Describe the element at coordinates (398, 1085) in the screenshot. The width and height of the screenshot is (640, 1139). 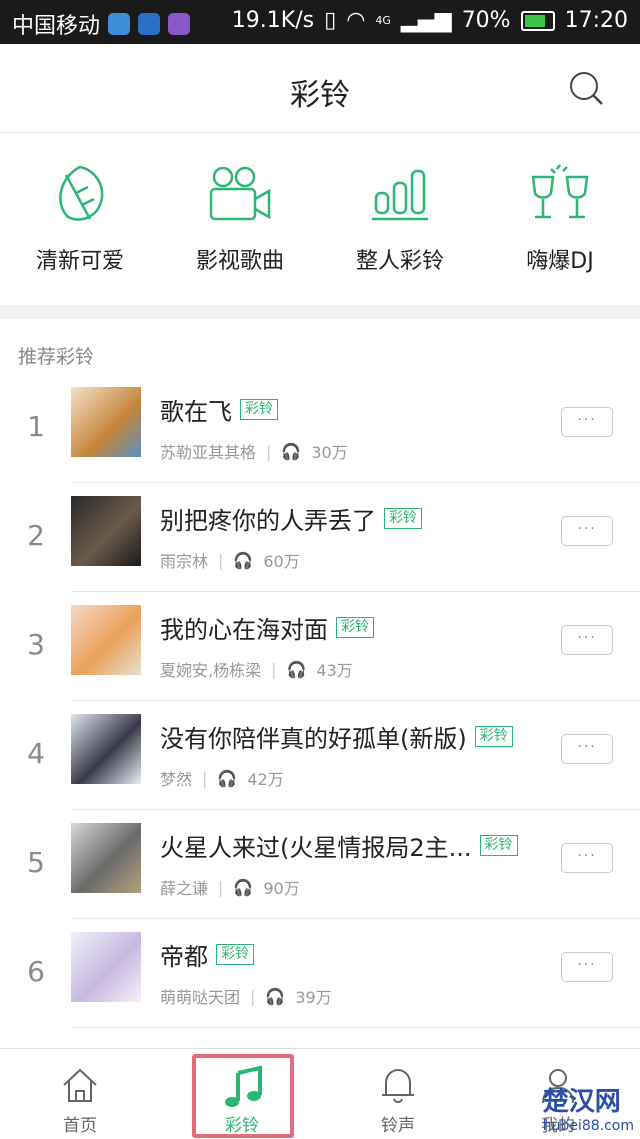
I see `bell-icon` at that location.